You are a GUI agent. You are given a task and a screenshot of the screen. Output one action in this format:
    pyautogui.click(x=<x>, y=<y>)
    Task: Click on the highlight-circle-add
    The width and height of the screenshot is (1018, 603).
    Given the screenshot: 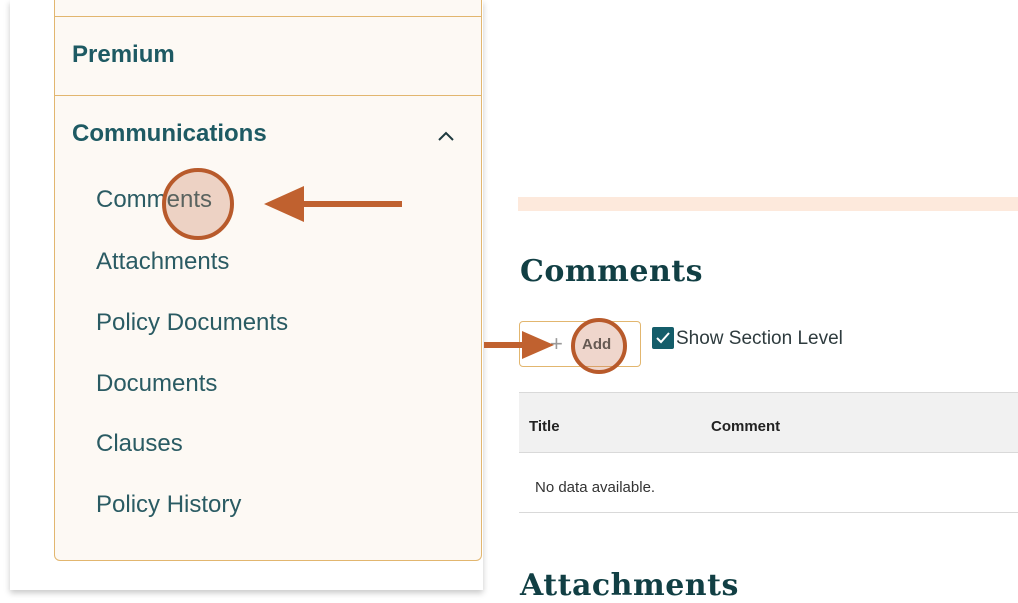 What is the action you would take?
    pyautogui.click(x=599, y=346)
    